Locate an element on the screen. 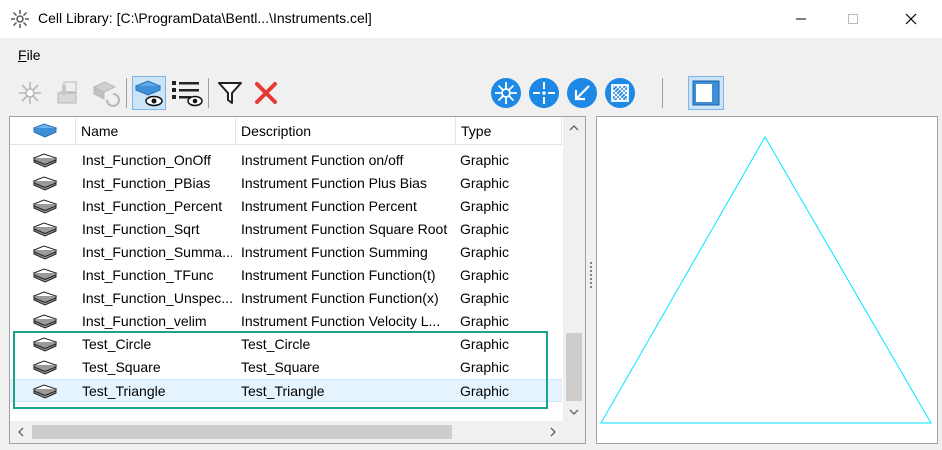 The width and height of the screenshot is (942, 450). close-button is located at coordinates (911, 19).